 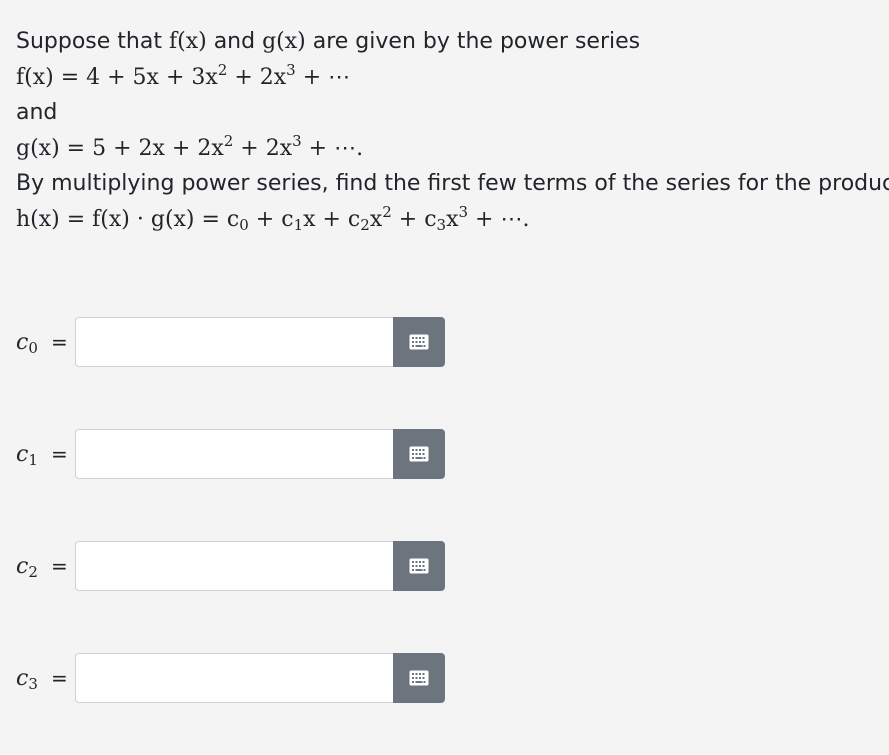 I want to click on coef-label-c2: c2, so click(x=27, y=567).